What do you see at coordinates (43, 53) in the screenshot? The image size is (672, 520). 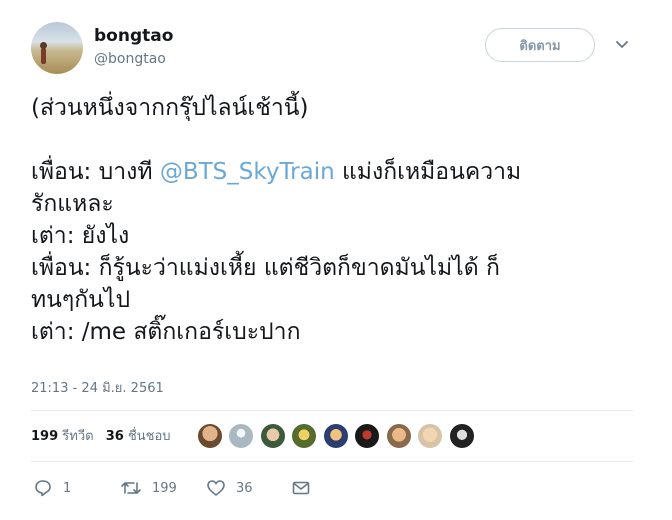 I see `avatar-figure` at bounding box center [43, 53].